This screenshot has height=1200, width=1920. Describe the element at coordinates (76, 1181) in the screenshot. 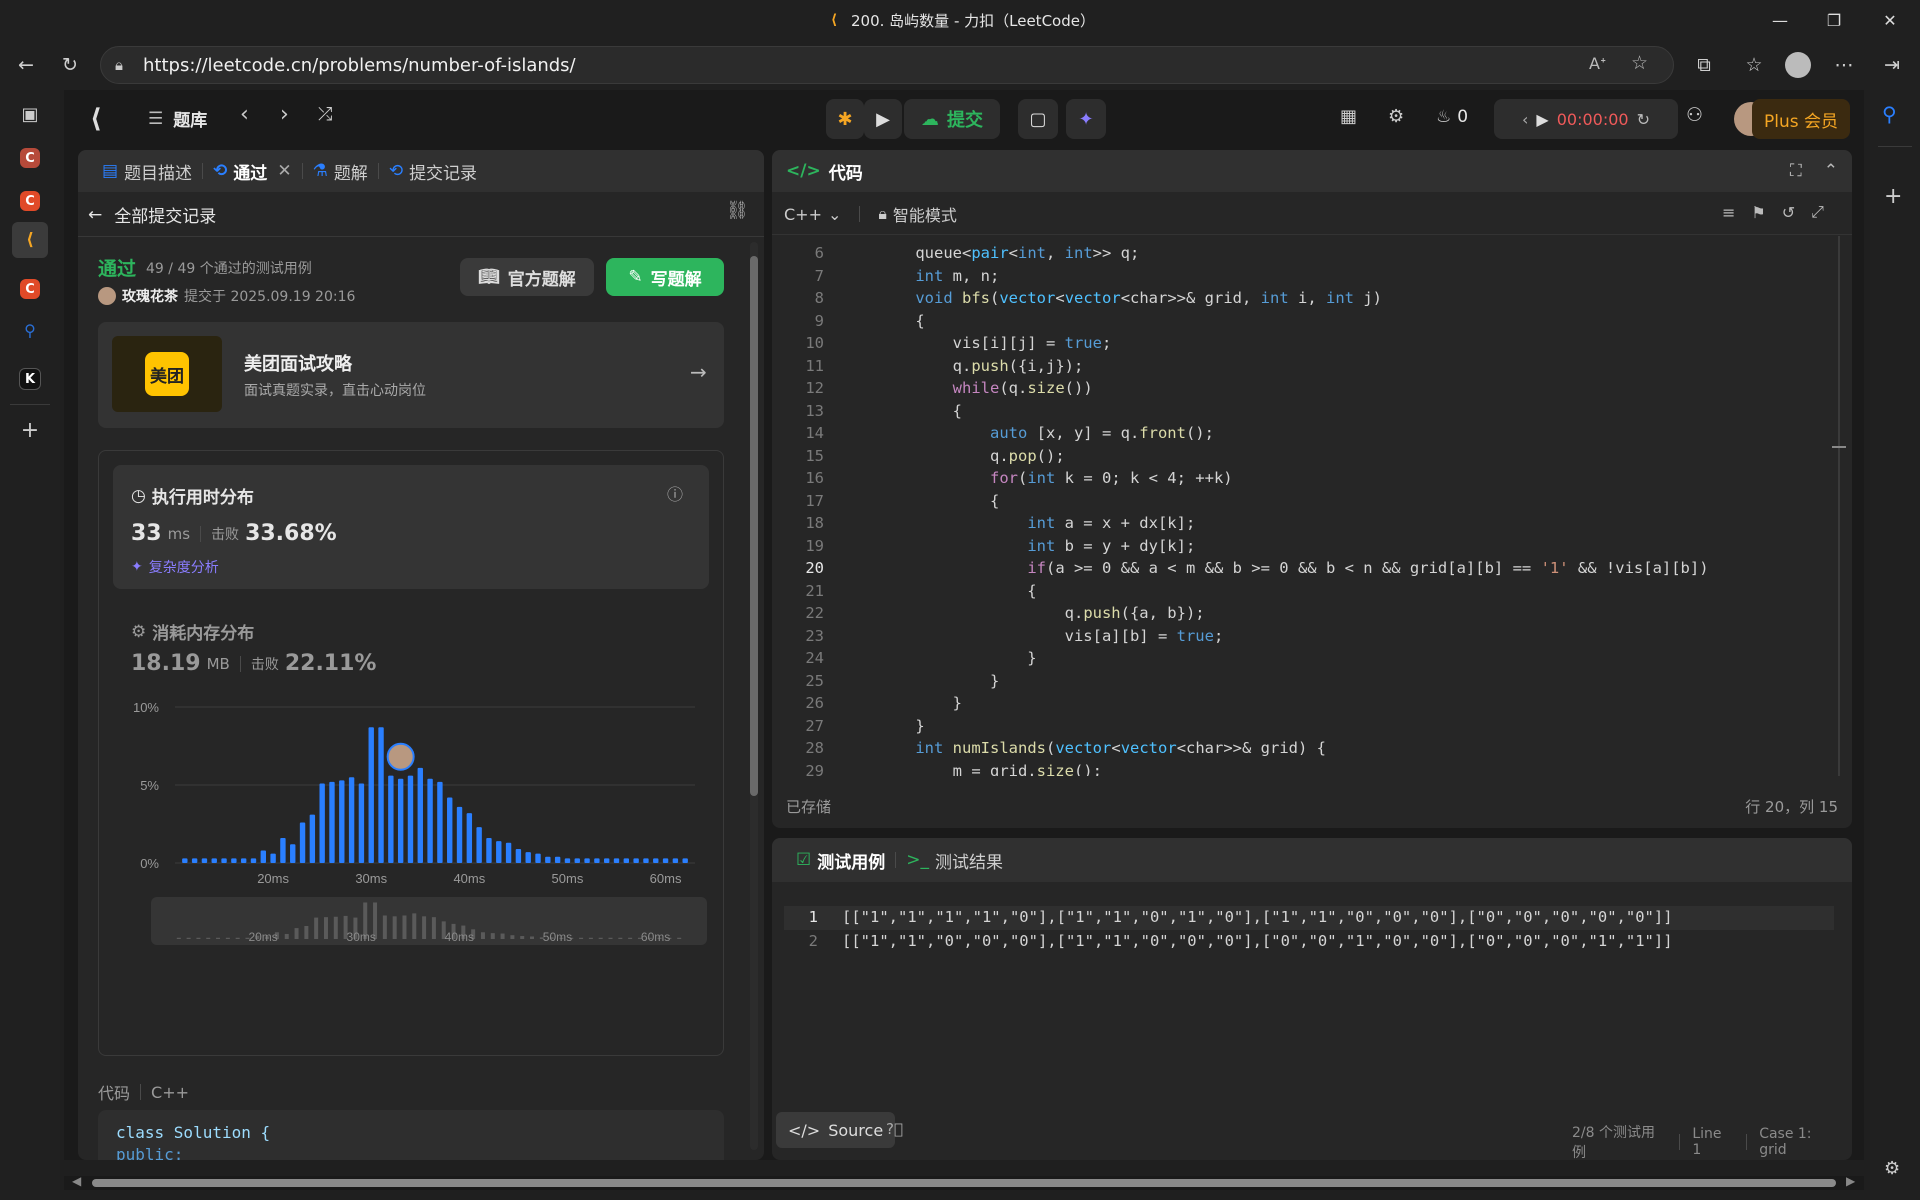

I see `scroll-left-icon: ◀` at that location.